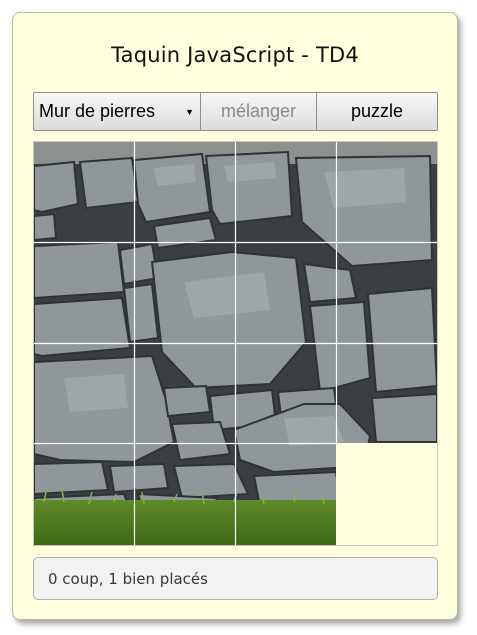  I want to click on empty-tile, so click(386, 494).